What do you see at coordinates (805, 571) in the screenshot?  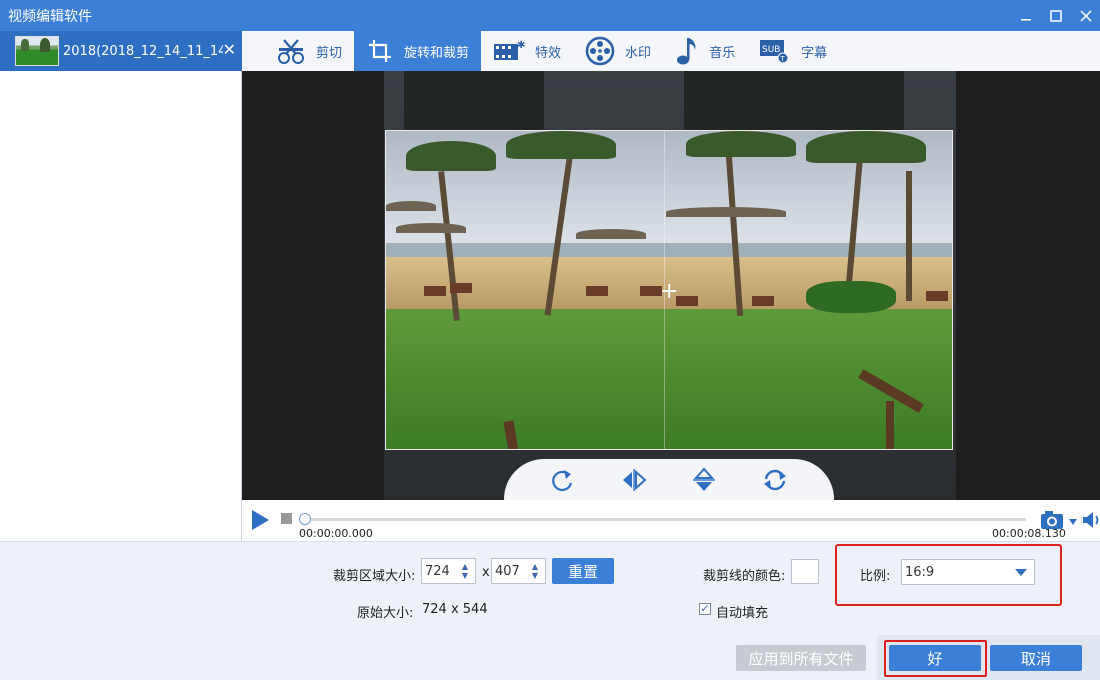 I see `crop-line-color-picker` at bounding box center [805, 571].